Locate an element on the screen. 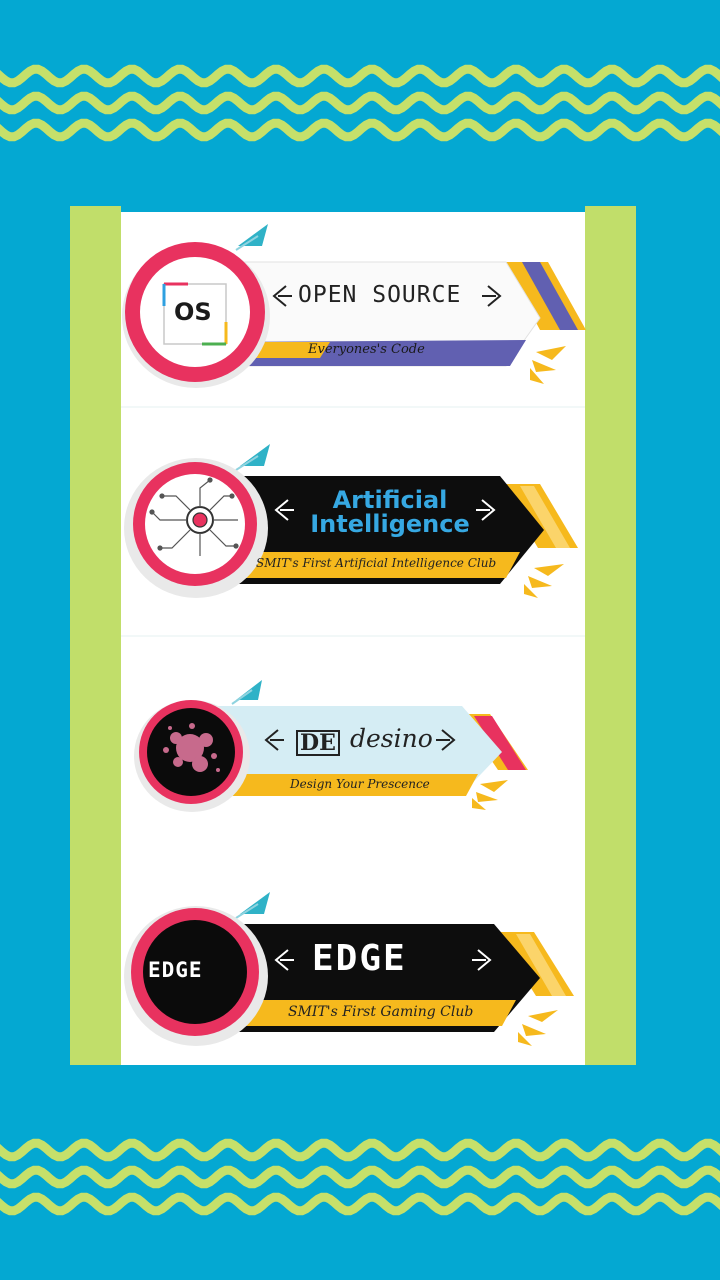 The width and height of the screenshot is (720, 1280). edge-badge-shape is located at coordinates (349, 969).